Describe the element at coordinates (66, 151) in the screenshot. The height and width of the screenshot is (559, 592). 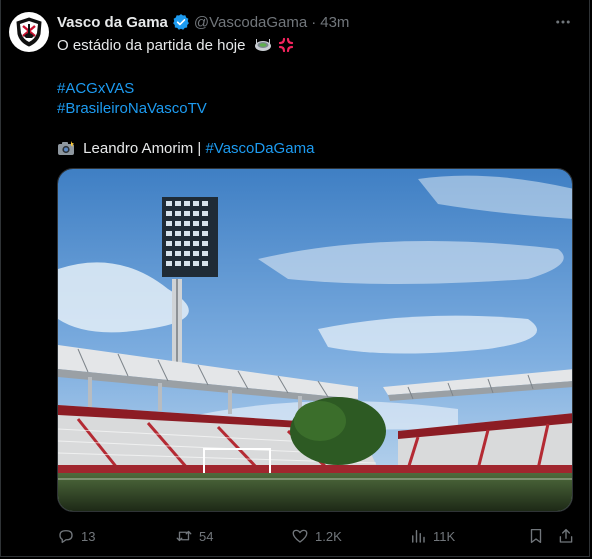
I see `camera-emoji-icon` at that location.